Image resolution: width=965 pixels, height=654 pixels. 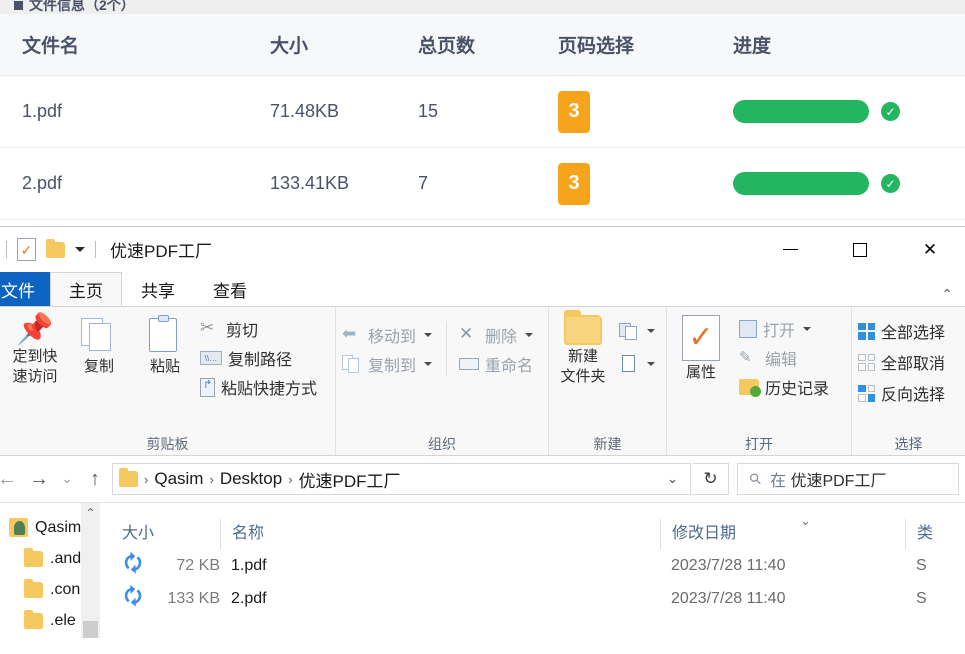 I want to click on minimize-button, so click(x=790, y=249).